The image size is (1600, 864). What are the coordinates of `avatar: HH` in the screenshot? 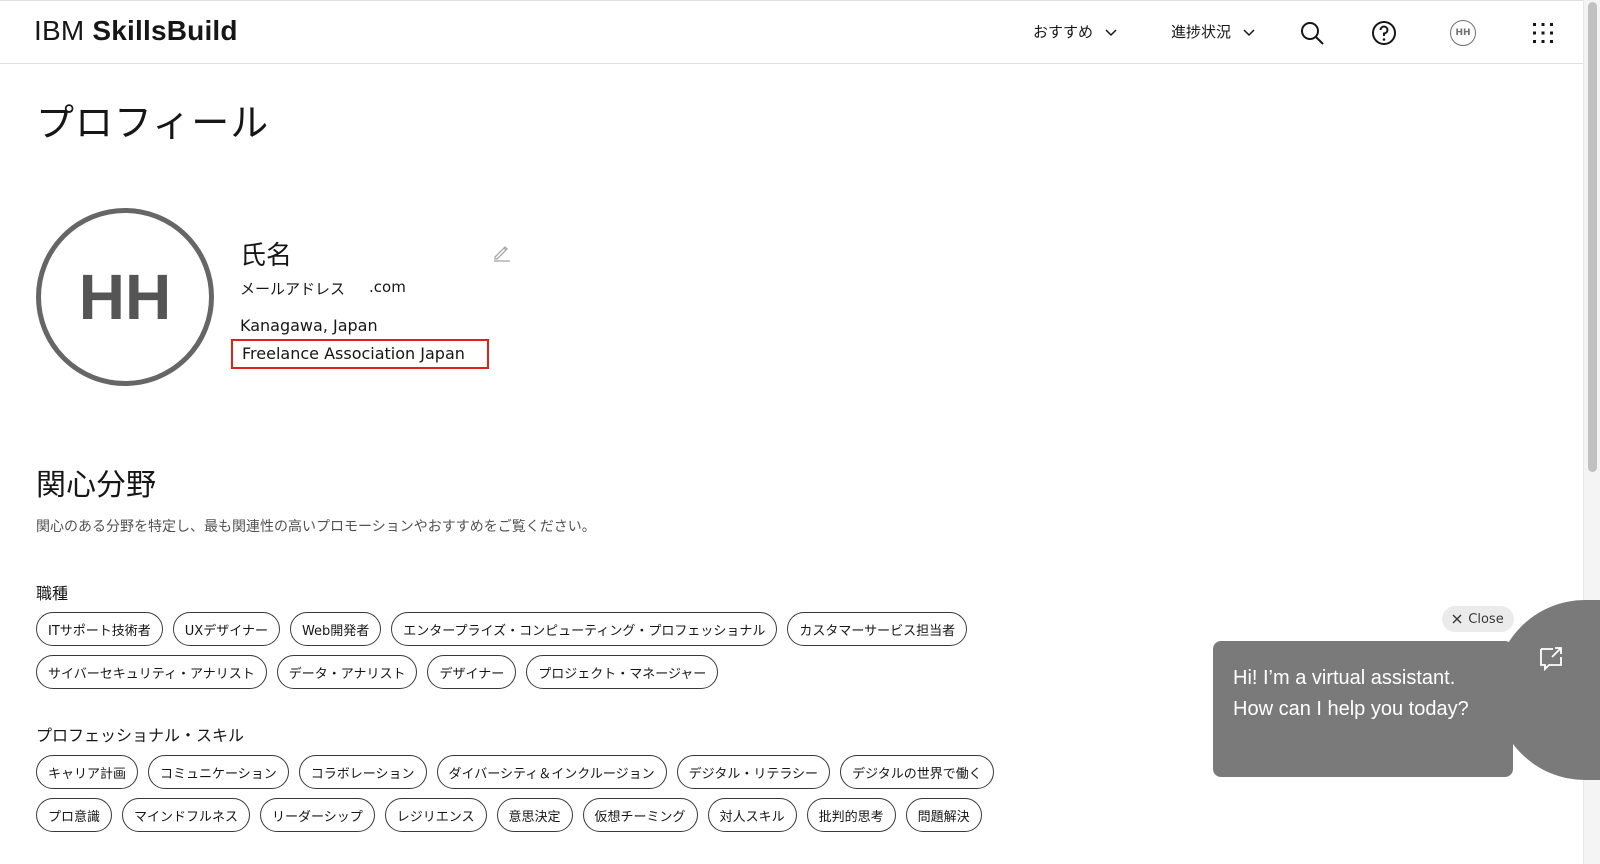 It's located at (1463, 33).